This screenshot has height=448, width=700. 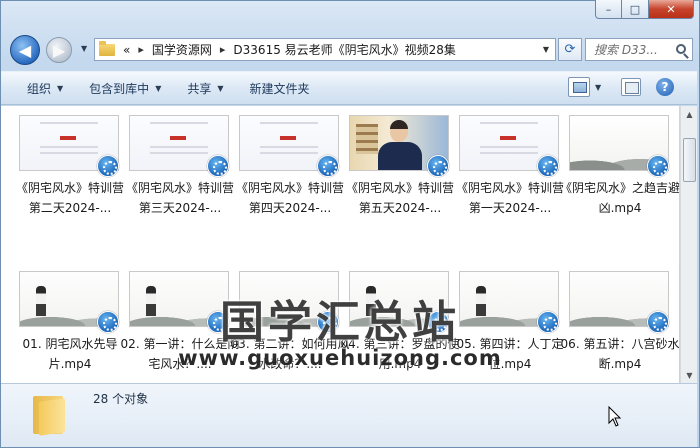 I want to click on address-bar: « ▸ 国学资源网 ▸ D33615 易云老师《阴宅风水》视频28集 ▼, so click(x=325, y=49).